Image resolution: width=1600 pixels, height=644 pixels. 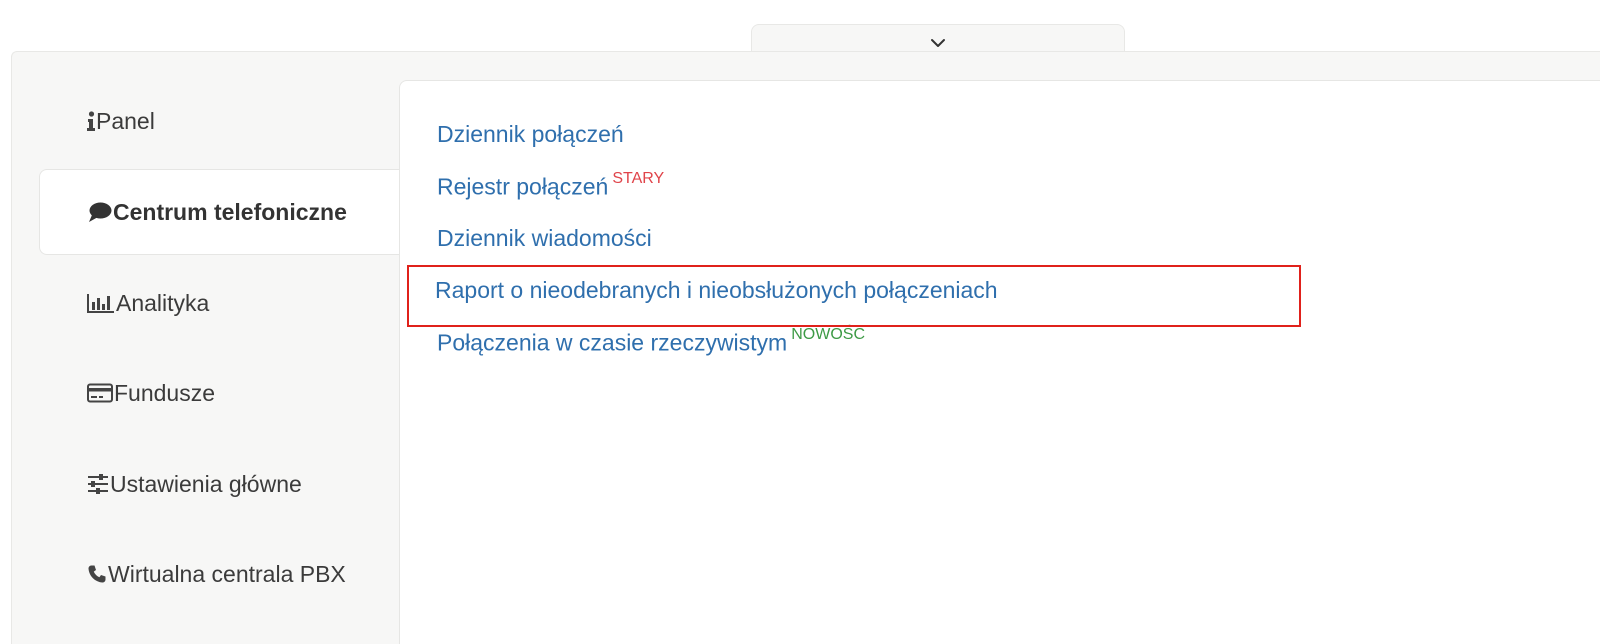 I want to click on link-label: Dziennik połączeń, so click(x=530, y=134).